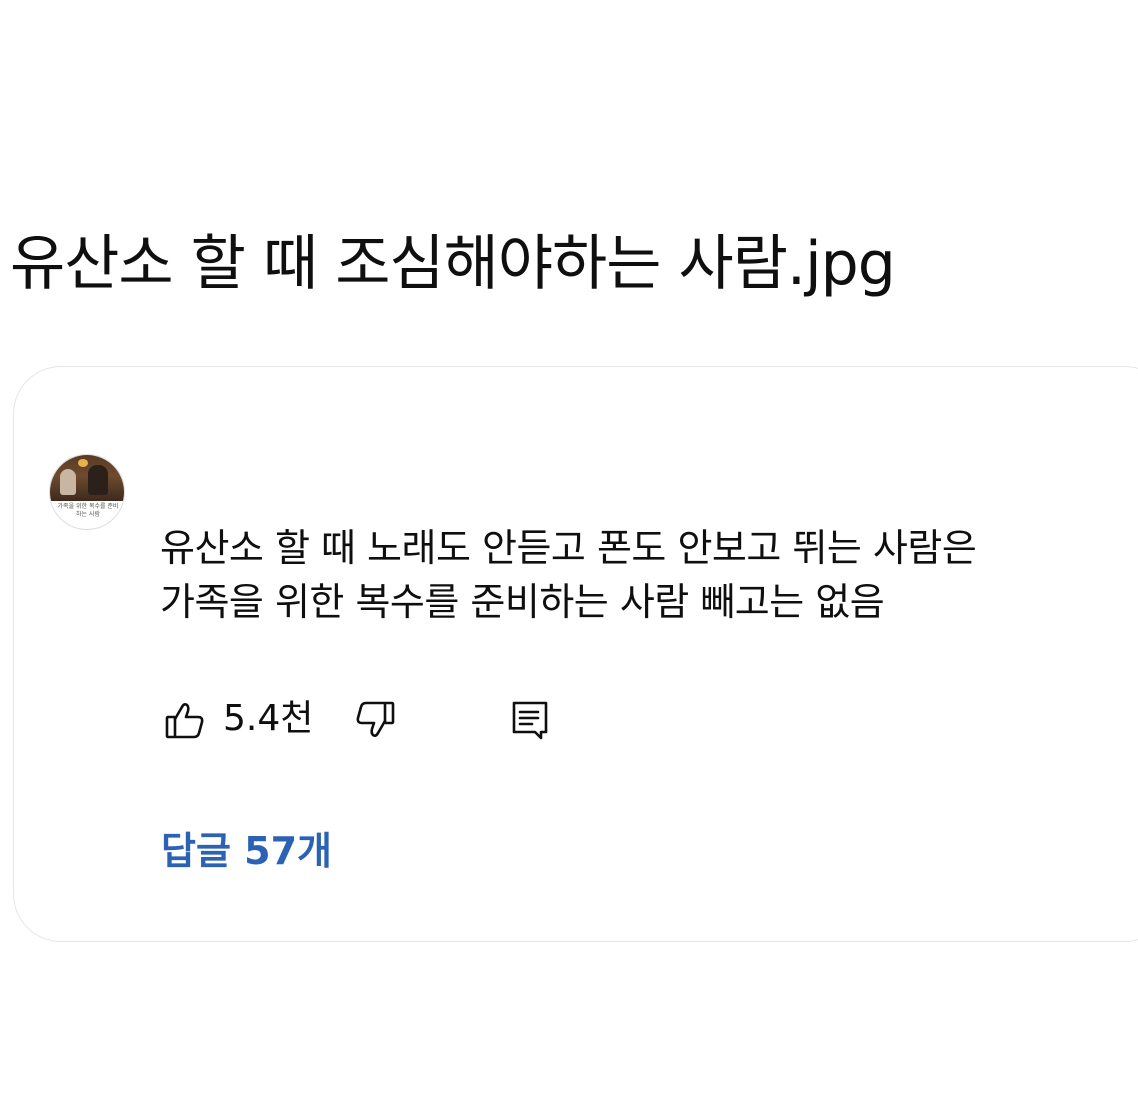 The width and height of the screenshot is (1138, 1117). Describe the element at coordinates (83, 463) in the screenshot. I see `avatar-light` at that location.